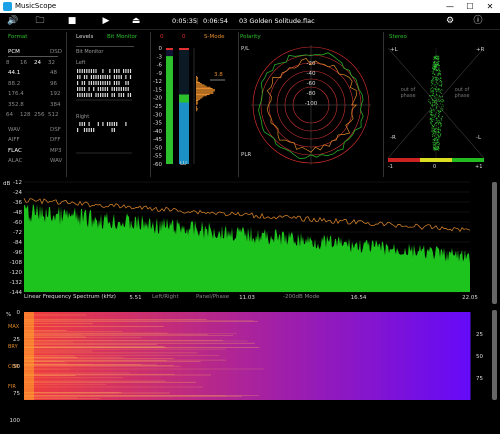  Describe the element at coordinates (157, 132) in the screenshot. I see `meter-scale-label: -40` at that location.